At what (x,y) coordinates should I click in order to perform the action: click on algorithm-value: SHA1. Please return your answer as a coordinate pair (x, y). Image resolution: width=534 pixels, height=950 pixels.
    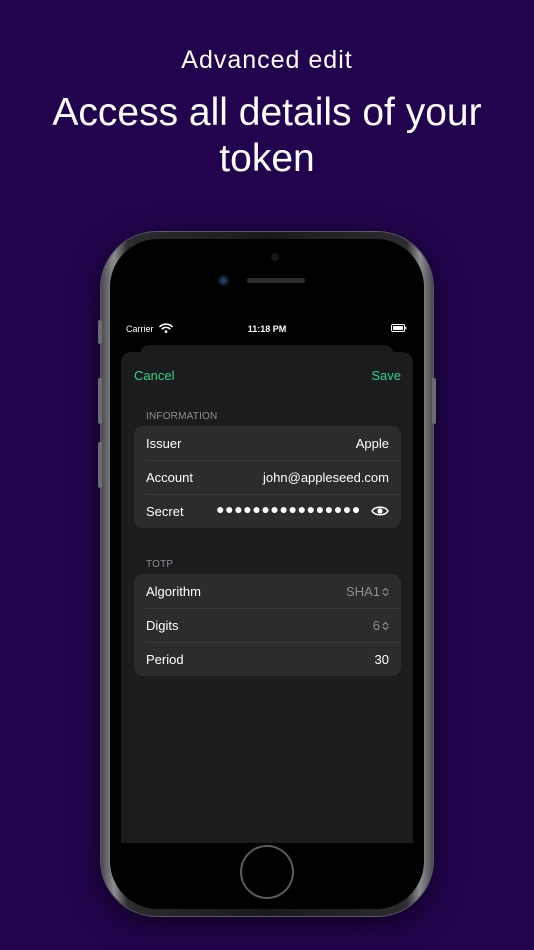
    Looking at the image, I should click on (363, 591).